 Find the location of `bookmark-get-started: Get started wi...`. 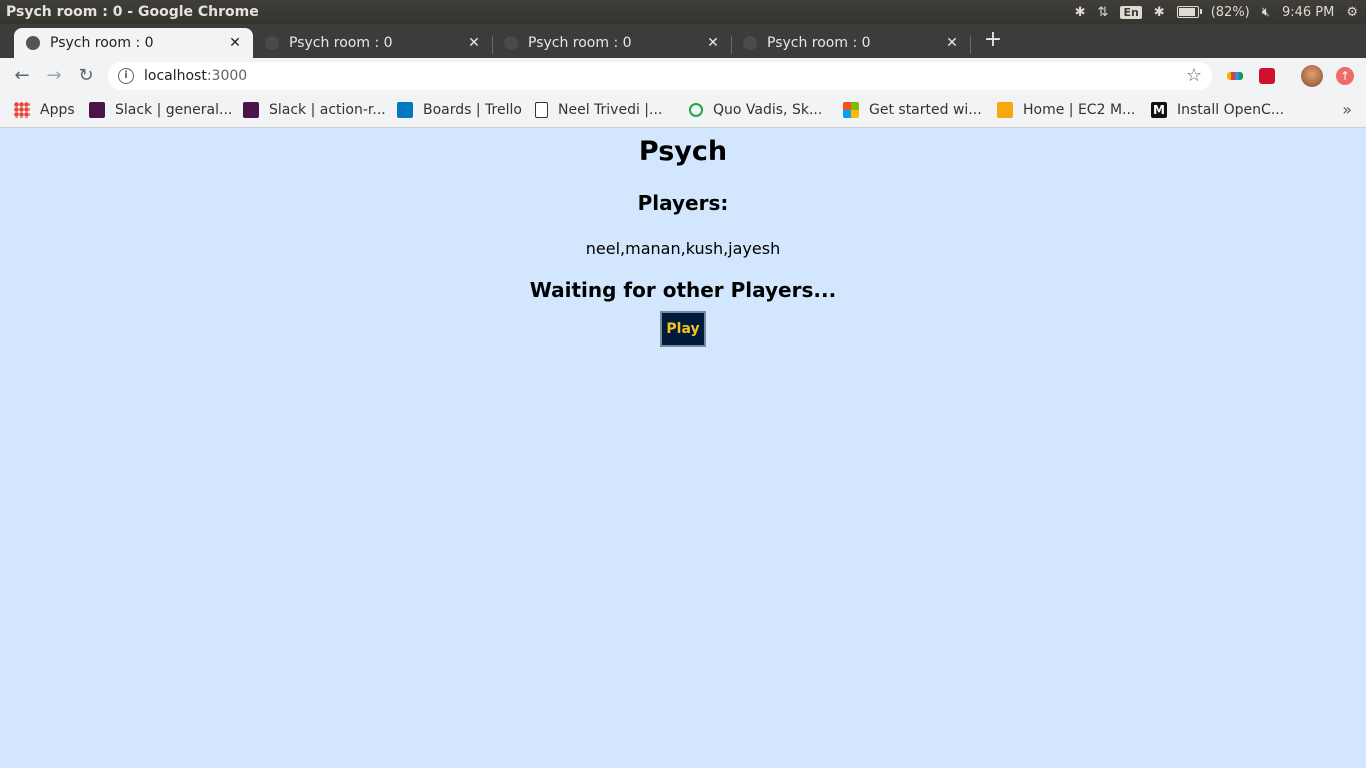

bookmark-get-started: Get started wi... is located at coordinates (912, 110).